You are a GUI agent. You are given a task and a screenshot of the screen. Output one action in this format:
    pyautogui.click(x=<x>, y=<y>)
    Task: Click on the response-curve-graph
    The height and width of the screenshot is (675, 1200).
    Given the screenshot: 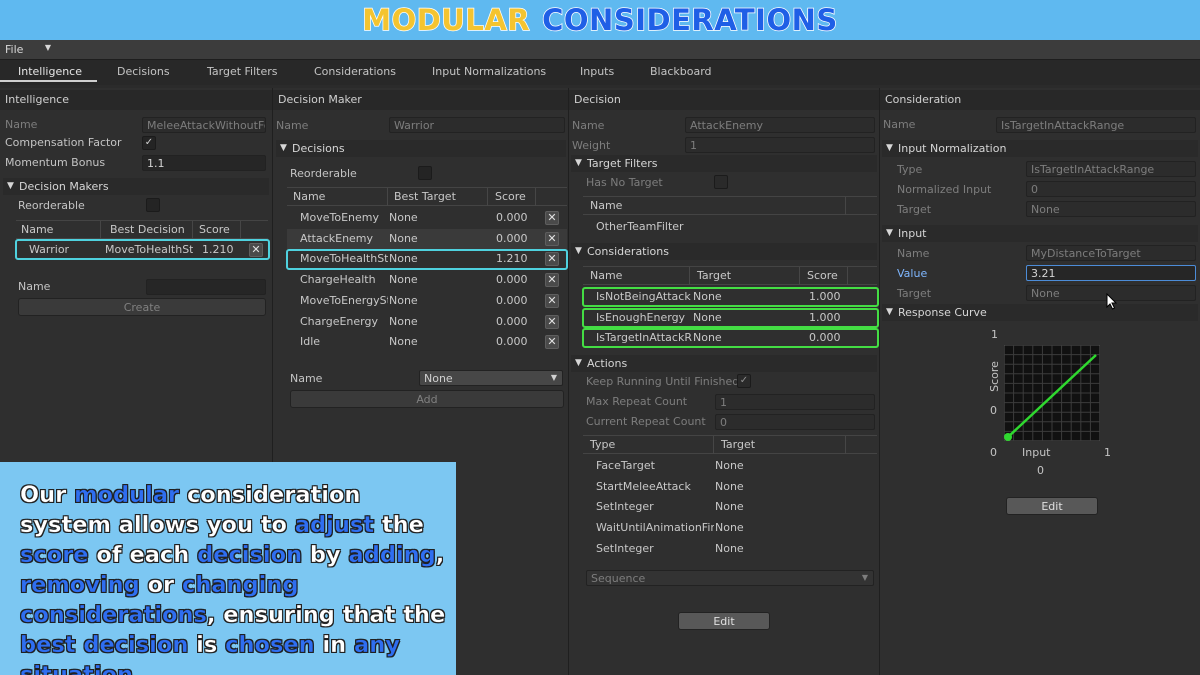 What is the action you would take?
    pyautogui.click(x=1052, y=393)
    